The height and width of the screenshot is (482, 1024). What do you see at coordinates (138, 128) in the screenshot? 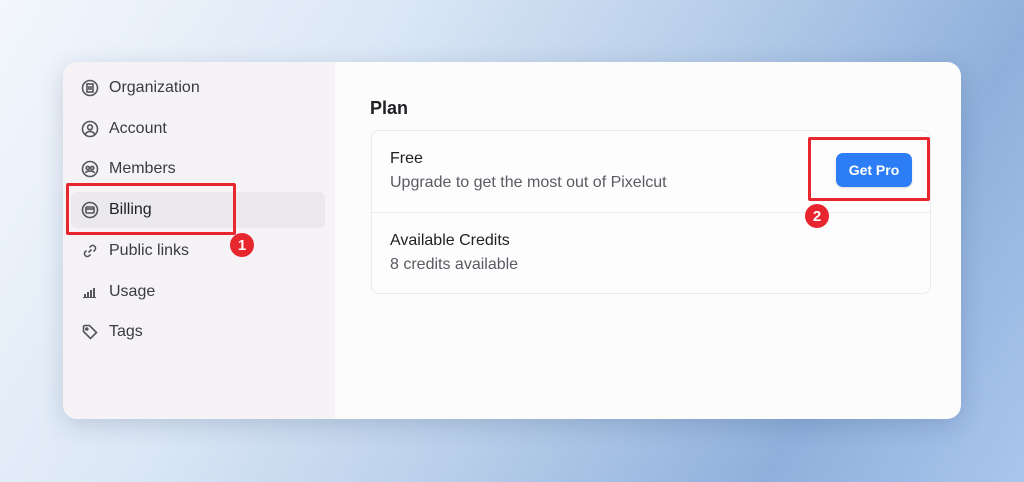
I see `sidebar-item-label: Account` at bounding box center [138, 128].